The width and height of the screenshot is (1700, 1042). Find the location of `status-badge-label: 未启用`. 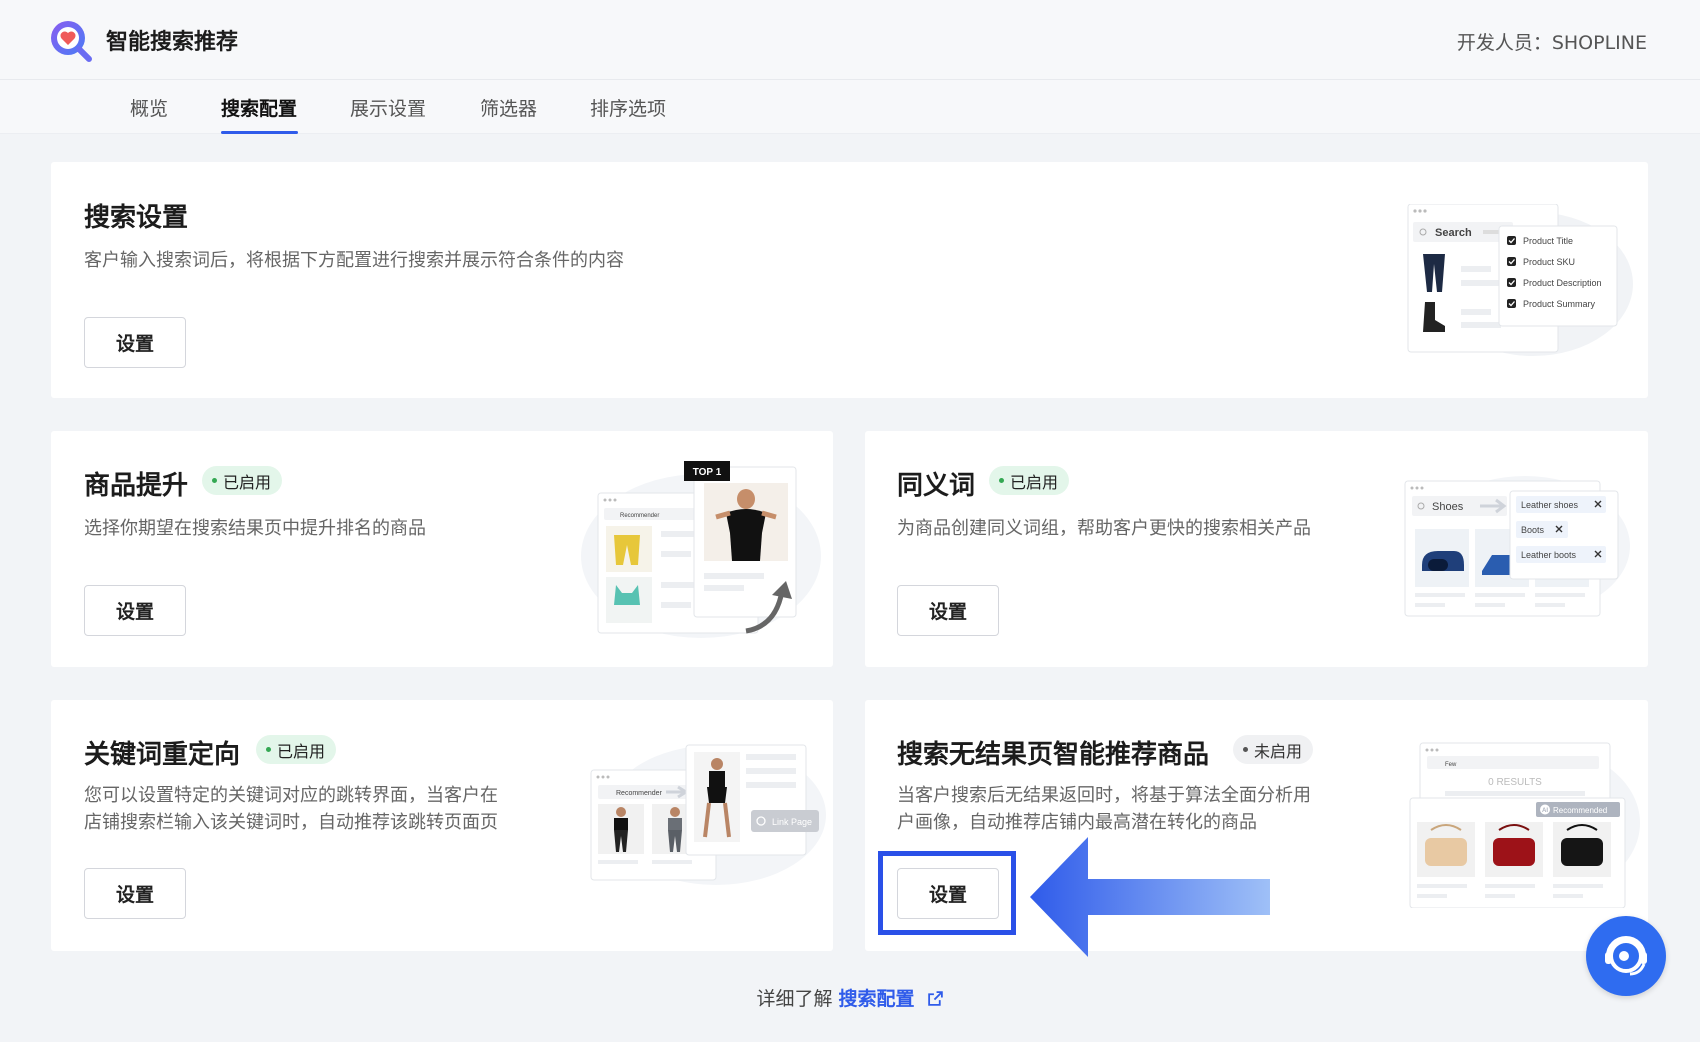

status-badge-label: 未启用 is located at coordinates (1278, 751).